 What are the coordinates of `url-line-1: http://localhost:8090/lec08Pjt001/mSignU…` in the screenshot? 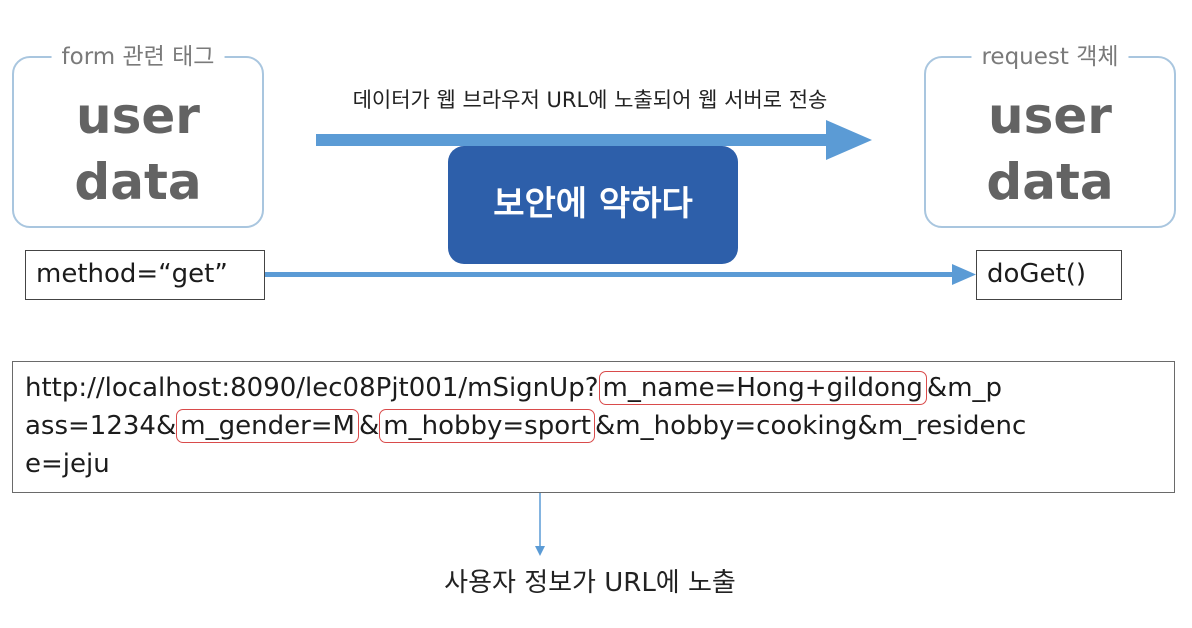 It's located at (513, 388).